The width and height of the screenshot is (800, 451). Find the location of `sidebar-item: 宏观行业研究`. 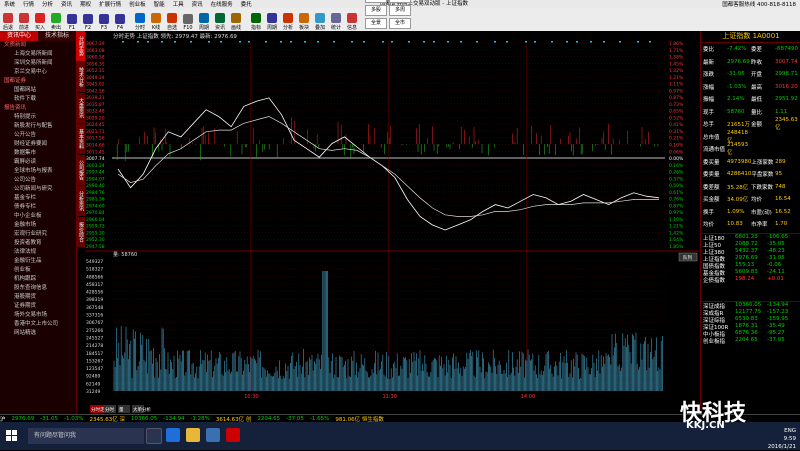

sidebar-item: 宏观行业研究 is located at coordinates (38, 234).